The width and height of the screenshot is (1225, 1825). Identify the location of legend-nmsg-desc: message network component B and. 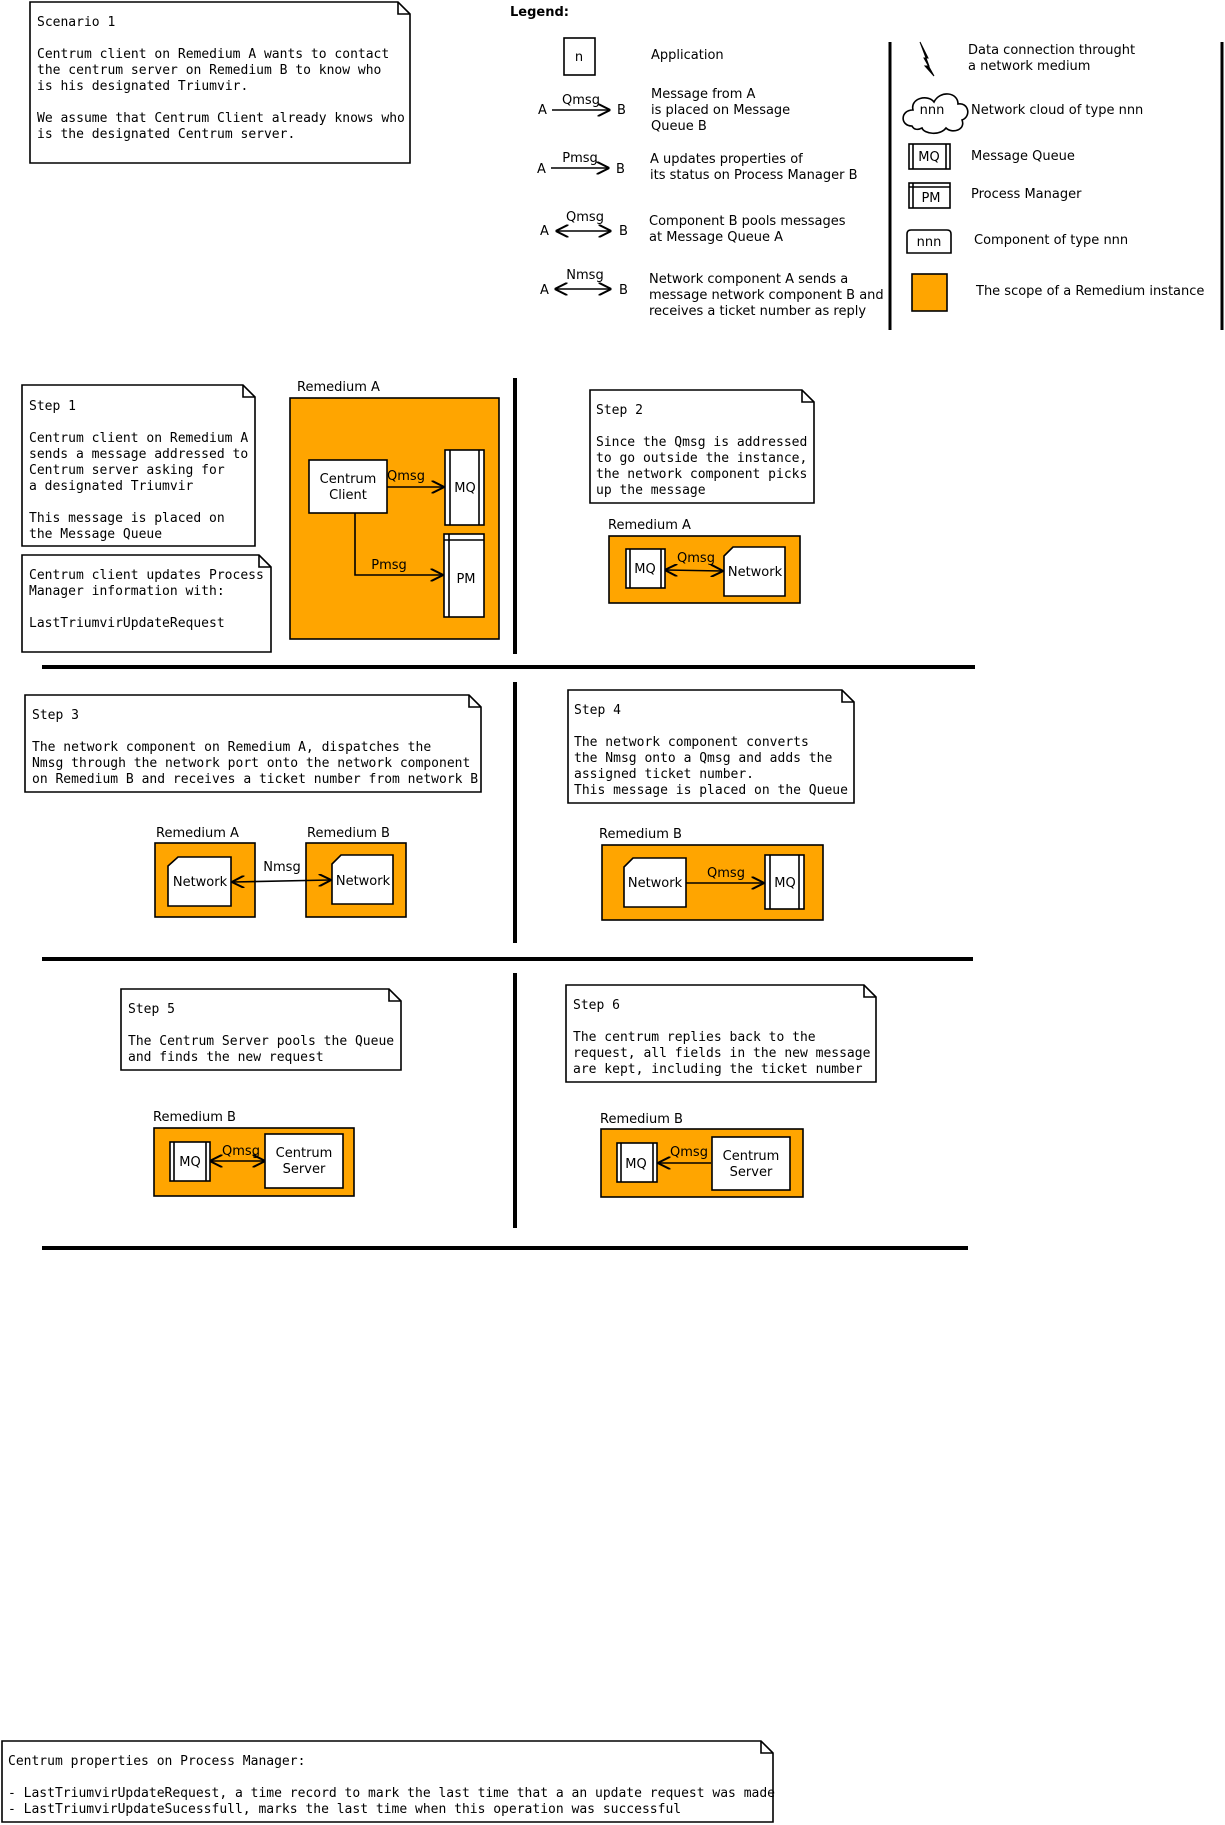
(766, 295).